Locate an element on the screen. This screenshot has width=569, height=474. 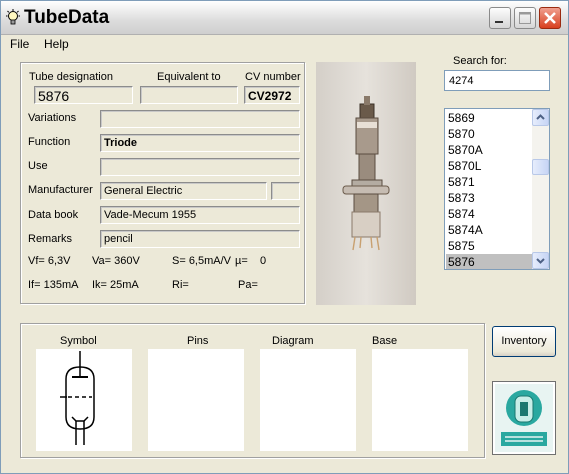
ik-value: Ik= 25mA is located at coordinates (115, 285).